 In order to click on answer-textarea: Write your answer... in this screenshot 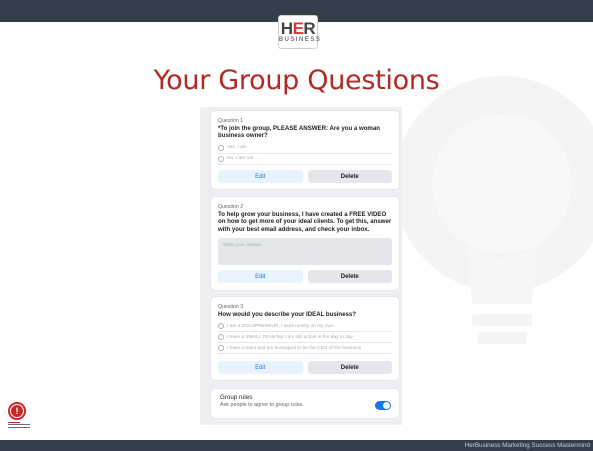, I will do `click(305, 251)`.